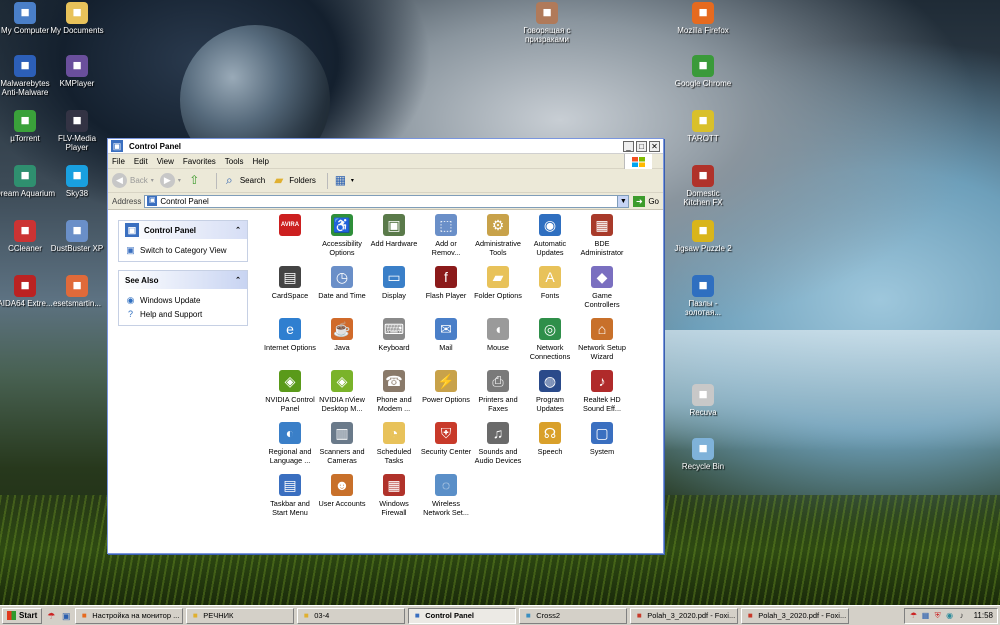 The height and width of the screenshot is (625, 1000). What do you see at coordinates (183, 250) in the screenshot?
I see `switch-view-link: ▣ Switch to Category View` at bounding box center [183, 250].